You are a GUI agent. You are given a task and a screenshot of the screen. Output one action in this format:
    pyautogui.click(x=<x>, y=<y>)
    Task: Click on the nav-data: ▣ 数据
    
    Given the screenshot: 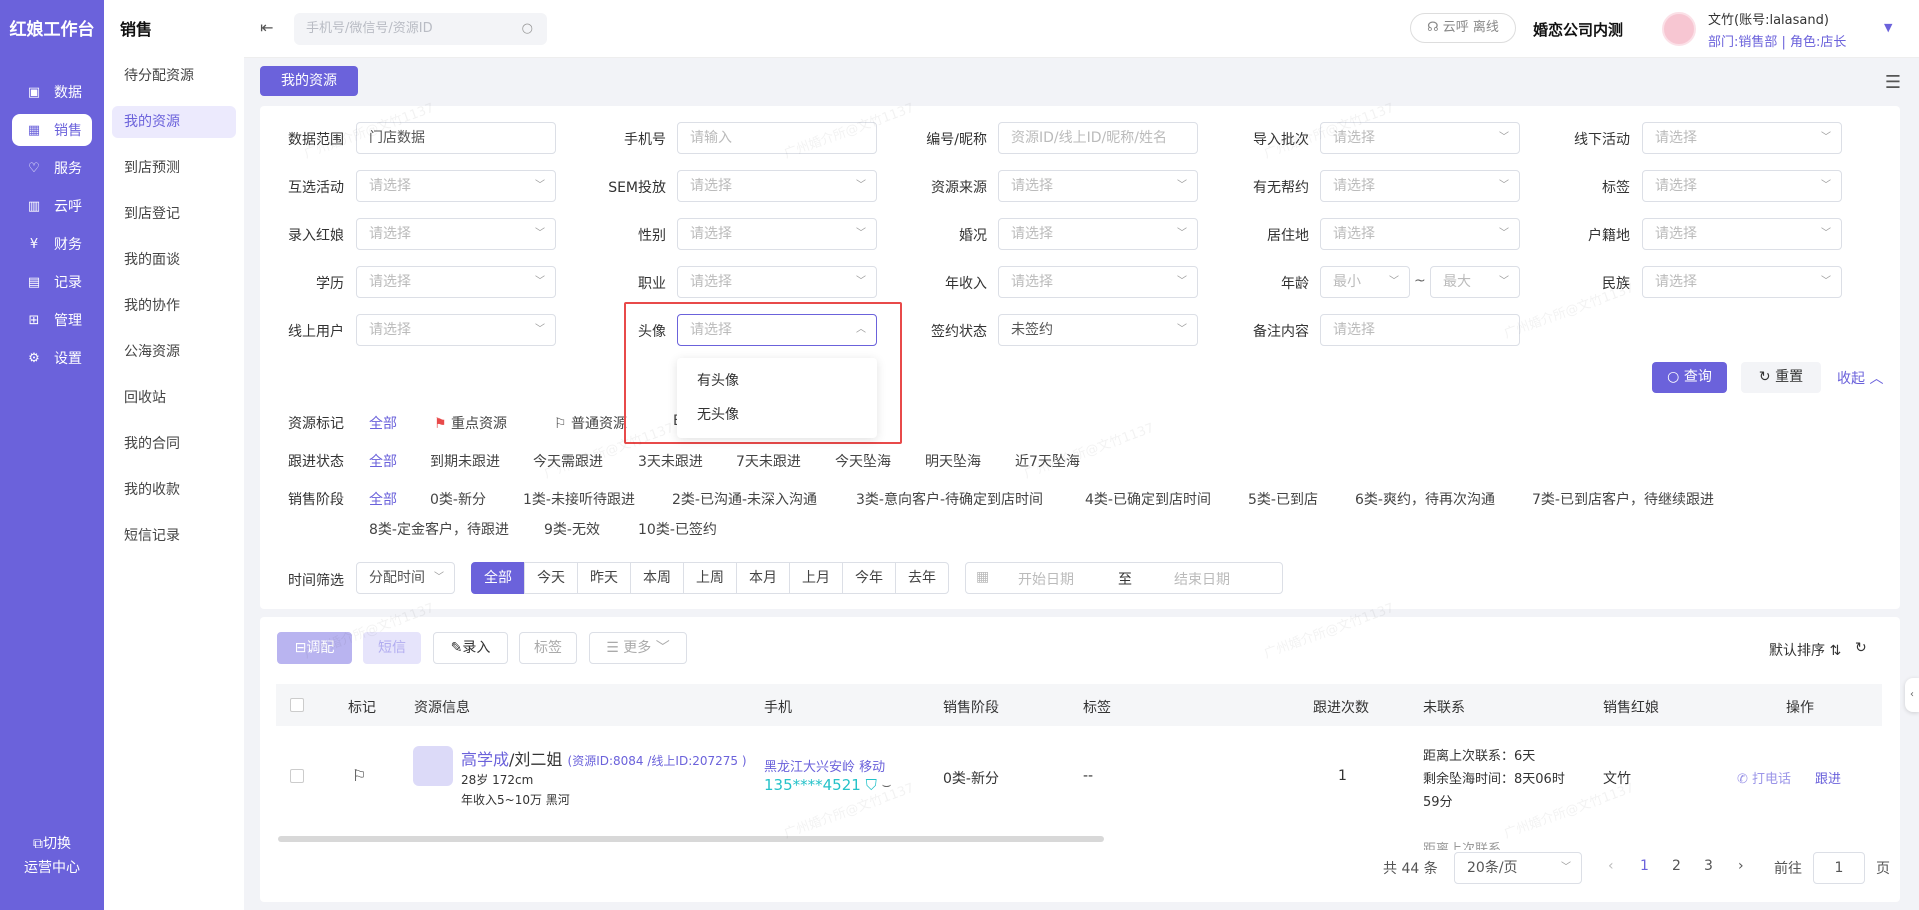 What is the action you would take?
    pyautogui.click(x=52, y=92)
    